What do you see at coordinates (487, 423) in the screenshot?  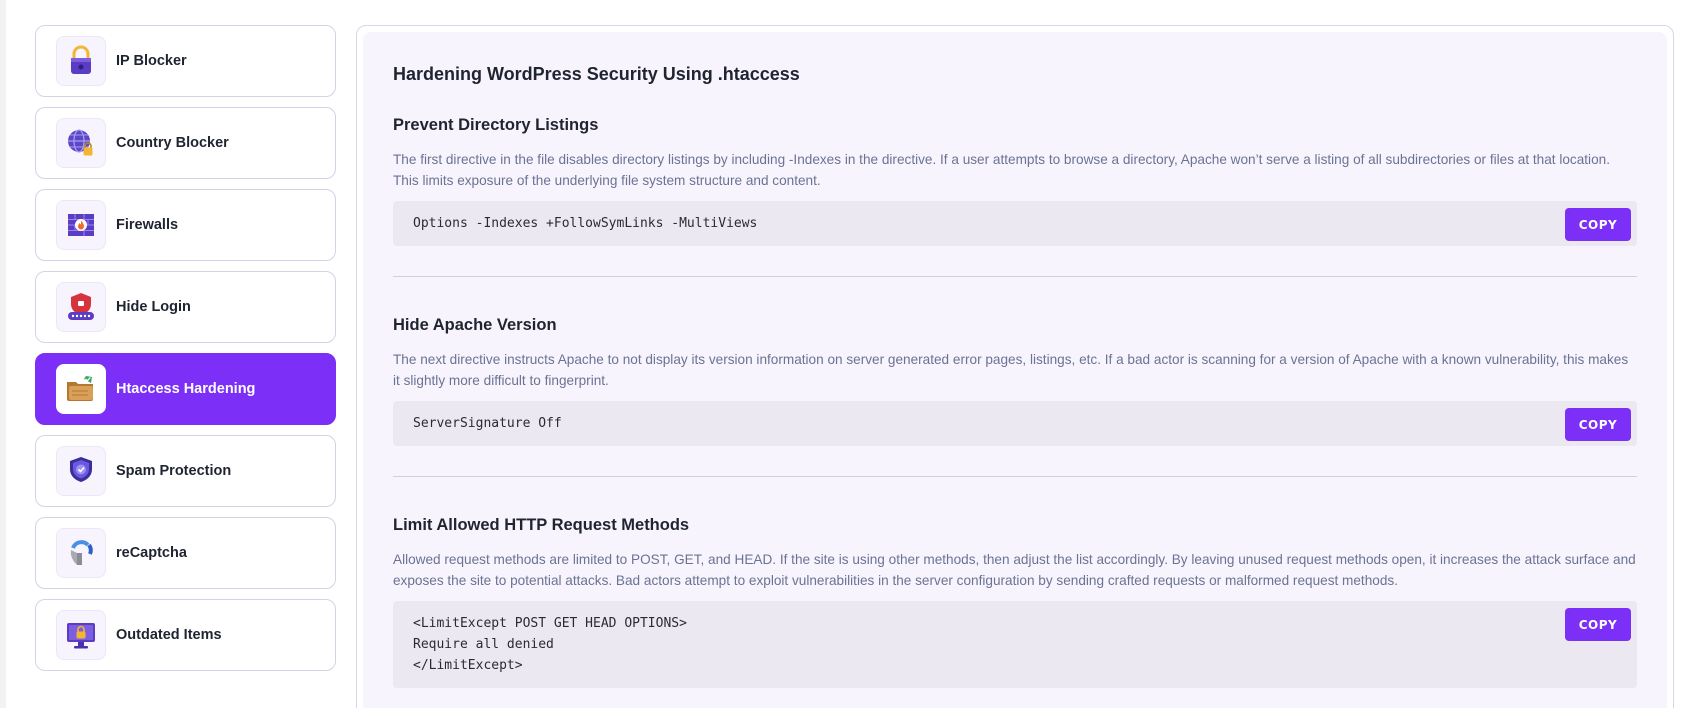 I see `code-line: ServerSignature Off` at bounding box center [487, 423].